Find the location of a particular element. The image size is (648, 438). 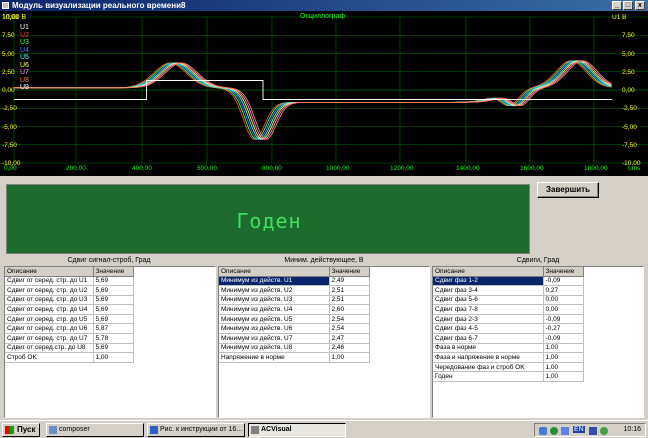

table-row: Минимум из действ. U7 2,47 is located at coordinates (294, 338).